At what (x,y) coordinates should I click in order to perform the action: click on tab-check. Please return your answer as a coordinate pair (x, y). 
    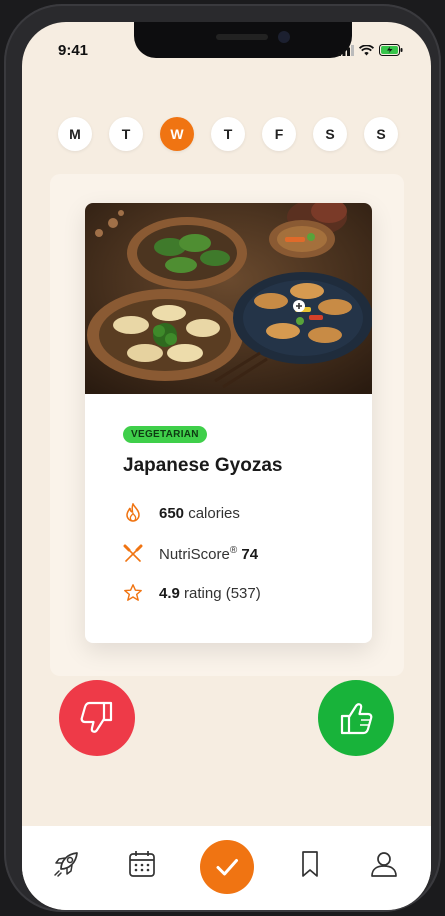
    Looking at the image, I should click on (227, 867).